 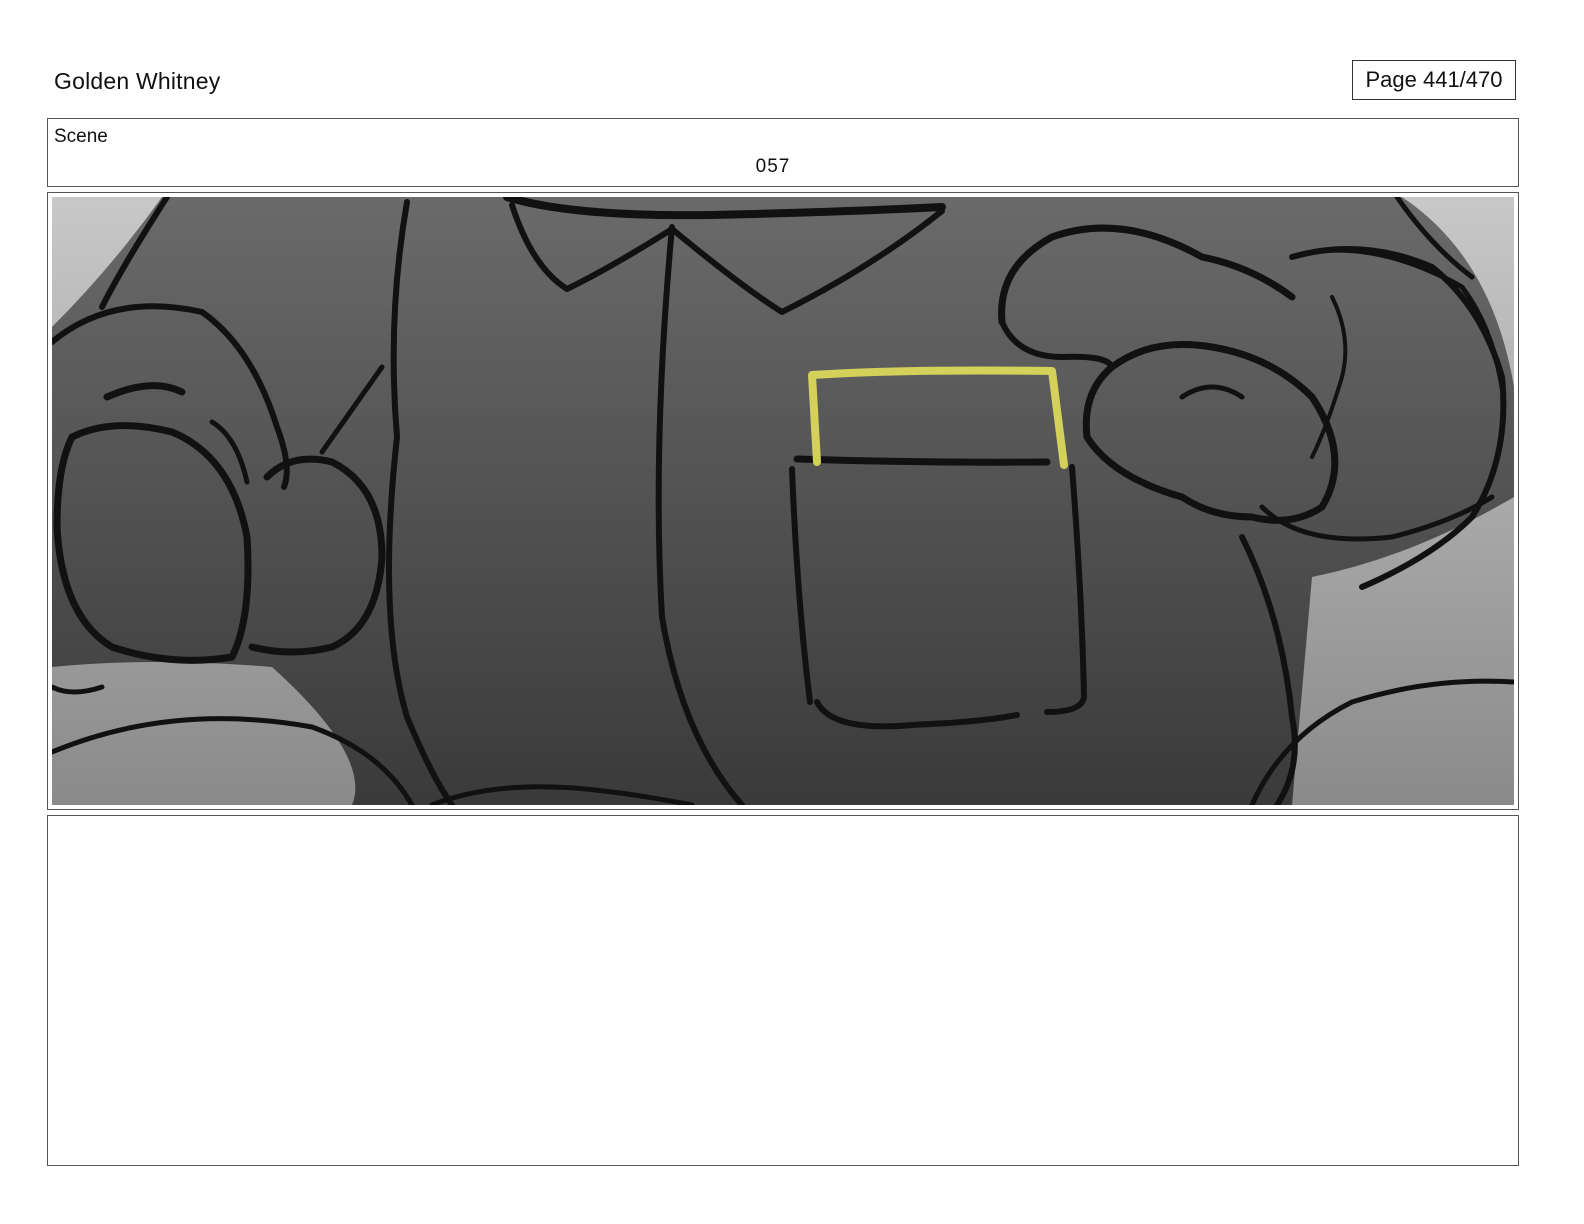 What do you see at coordinates (773, 166) in the screenshot?
I see `scene-number: 057` at bounding box center [773, 166].